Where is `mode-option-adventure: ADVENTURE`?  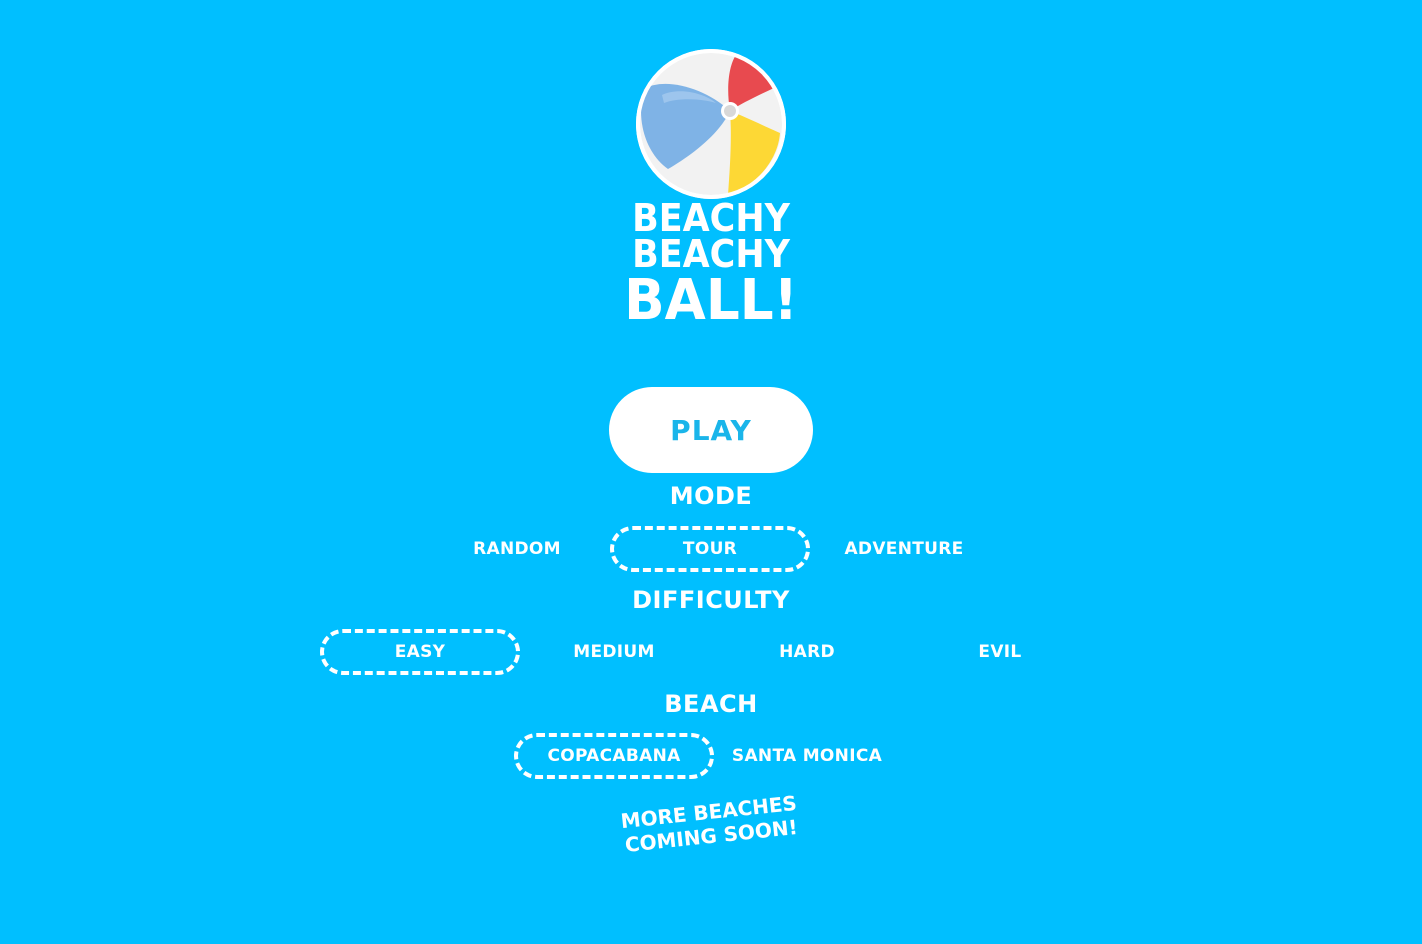
mode-option-adventure: ADVENTURE is located at coordinates (904, 549).